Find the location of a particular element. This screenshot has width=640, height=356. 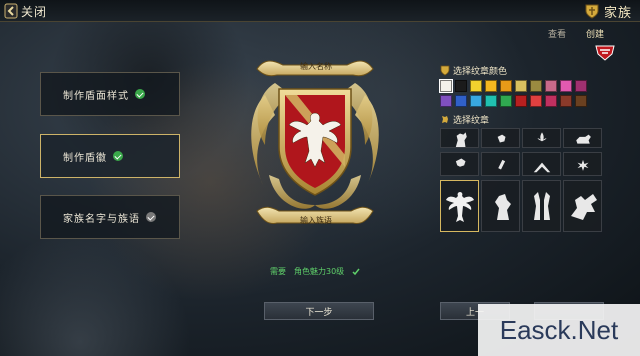

step-label: 家族名字与族语 is located at coordinates (101, 219).